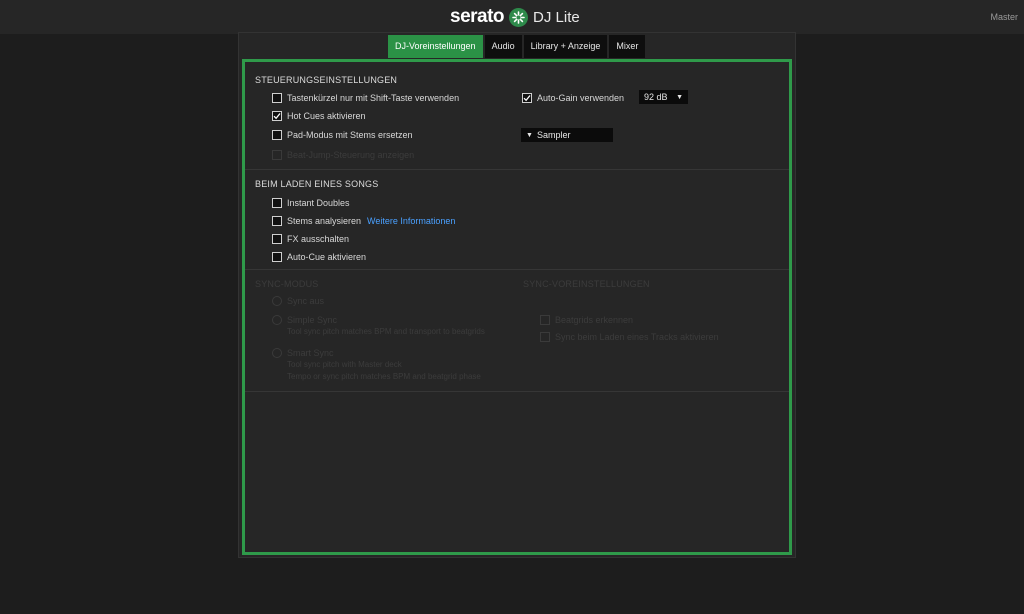  I want to click on serato-logo-icon, so click(519, 17).